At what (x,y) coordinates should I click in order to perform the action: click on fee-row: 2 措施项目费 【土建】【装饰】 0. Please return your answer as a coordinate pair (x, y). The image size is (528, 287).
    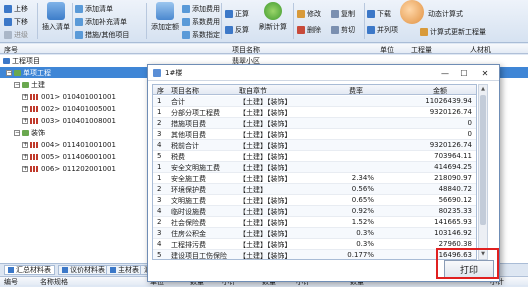
    Looking at the image, I should click on (314, 123).